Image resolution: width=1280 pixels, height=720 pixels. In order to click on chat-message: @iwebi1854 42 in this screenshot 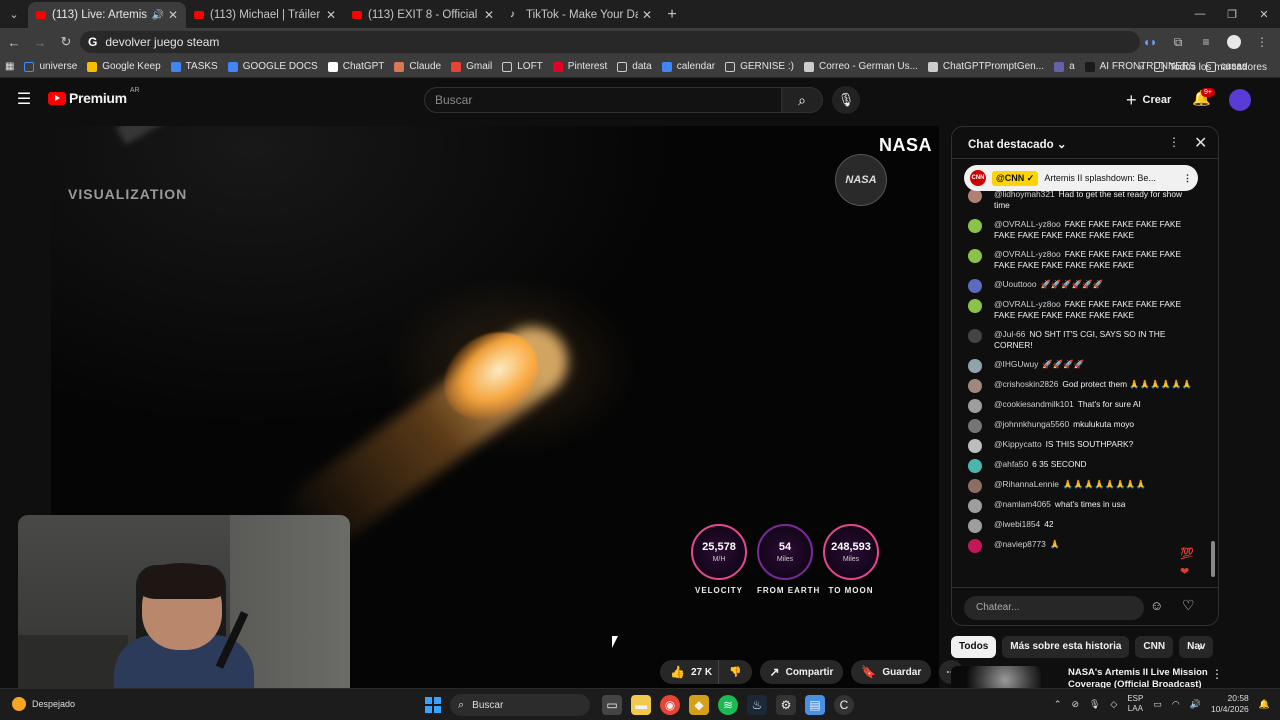, I will do `click(1081, 525)`.